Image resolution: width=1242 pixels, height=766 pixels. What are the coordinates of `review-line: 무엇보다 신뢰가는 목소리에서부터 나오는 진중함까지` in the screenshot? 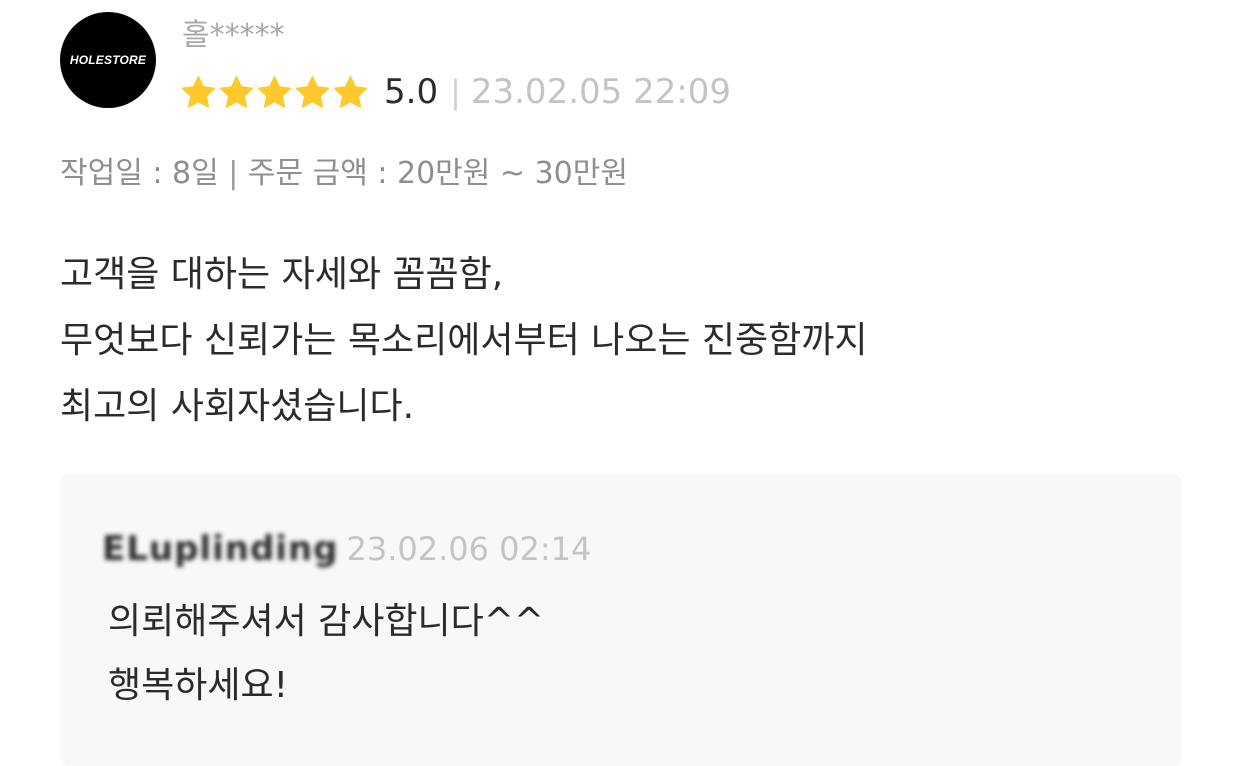 It's located at (464, 340).